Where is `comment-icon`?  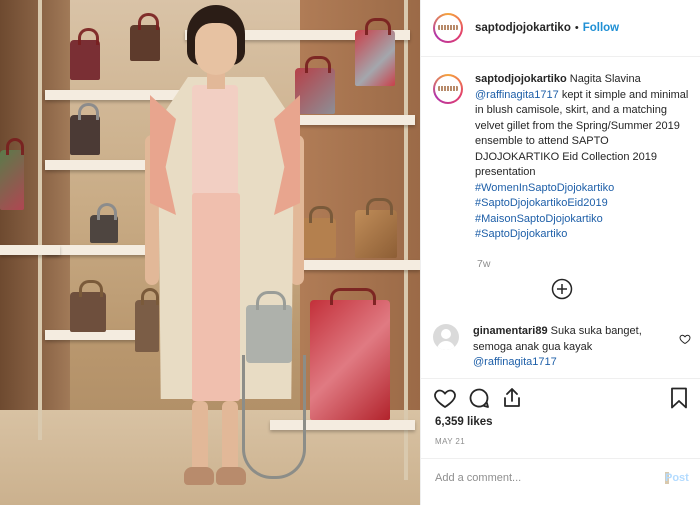 comment-icon is located at coordinates (479, 398).